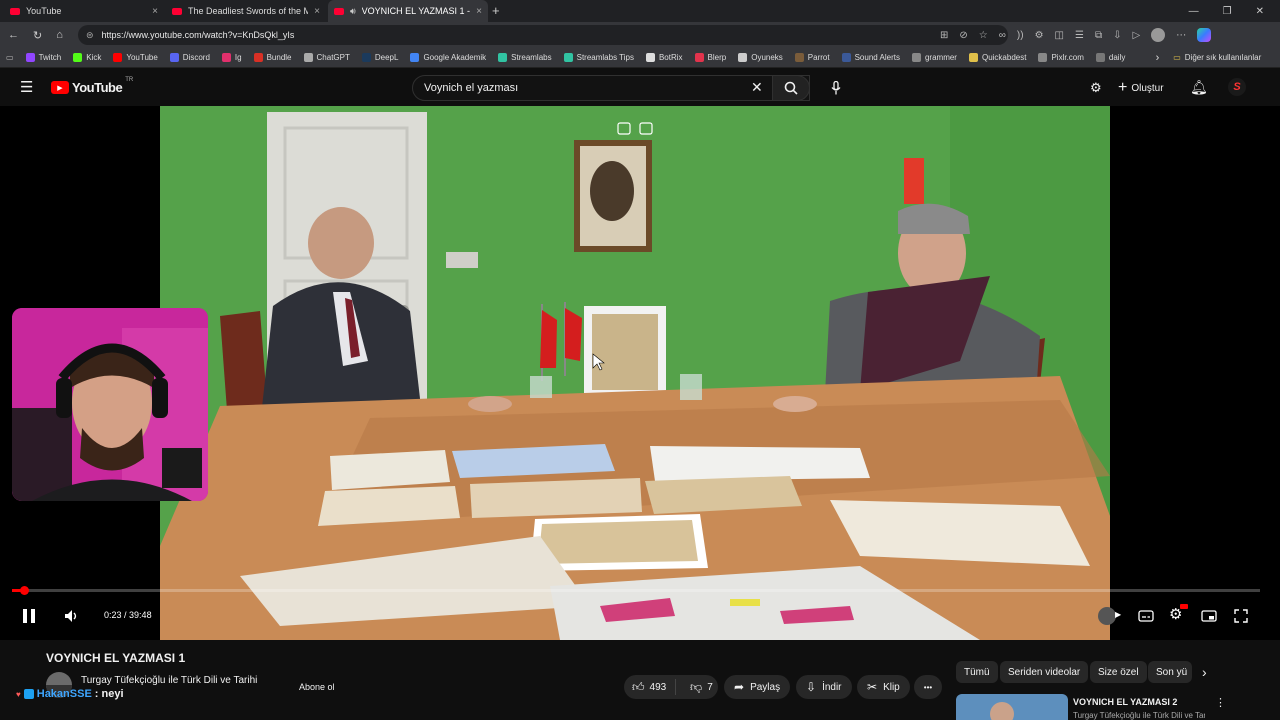  Describe the element at coordinates (1020, 35) in the screenshot. I see `read-aloud-icon: ))` at that location.